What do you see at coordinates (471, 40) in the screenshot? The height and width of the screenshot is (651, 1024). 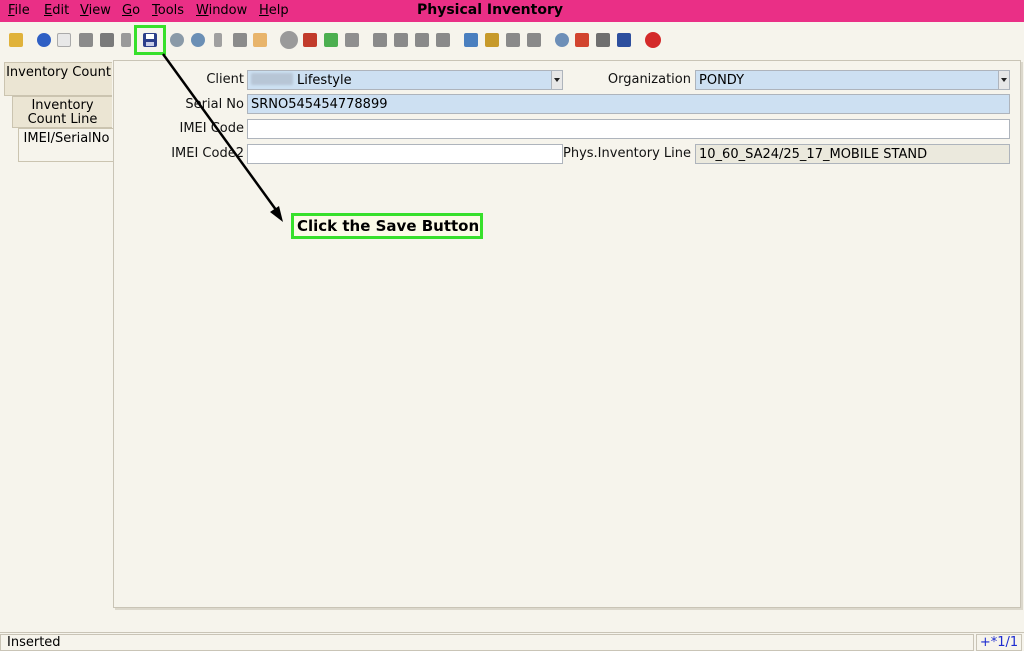 I see `report-icon` at bounding box center [471, 40].